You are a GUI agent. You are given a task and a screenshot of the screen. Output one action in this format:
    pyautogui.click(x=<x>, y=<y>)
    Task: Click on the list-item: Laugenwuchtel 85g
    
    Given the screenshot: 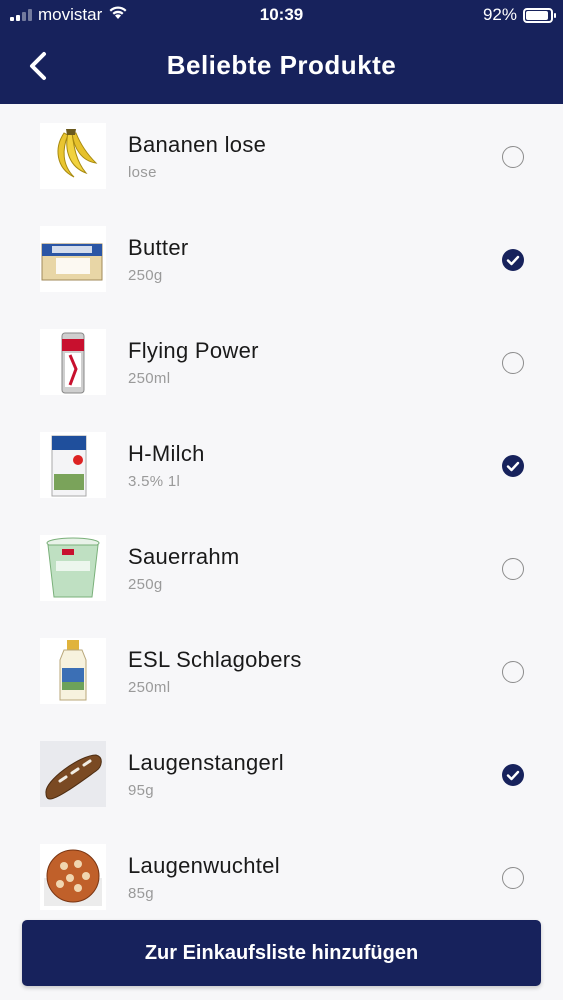 What is the action you would take?
    pyautogui.click(x=281, y=876)
    